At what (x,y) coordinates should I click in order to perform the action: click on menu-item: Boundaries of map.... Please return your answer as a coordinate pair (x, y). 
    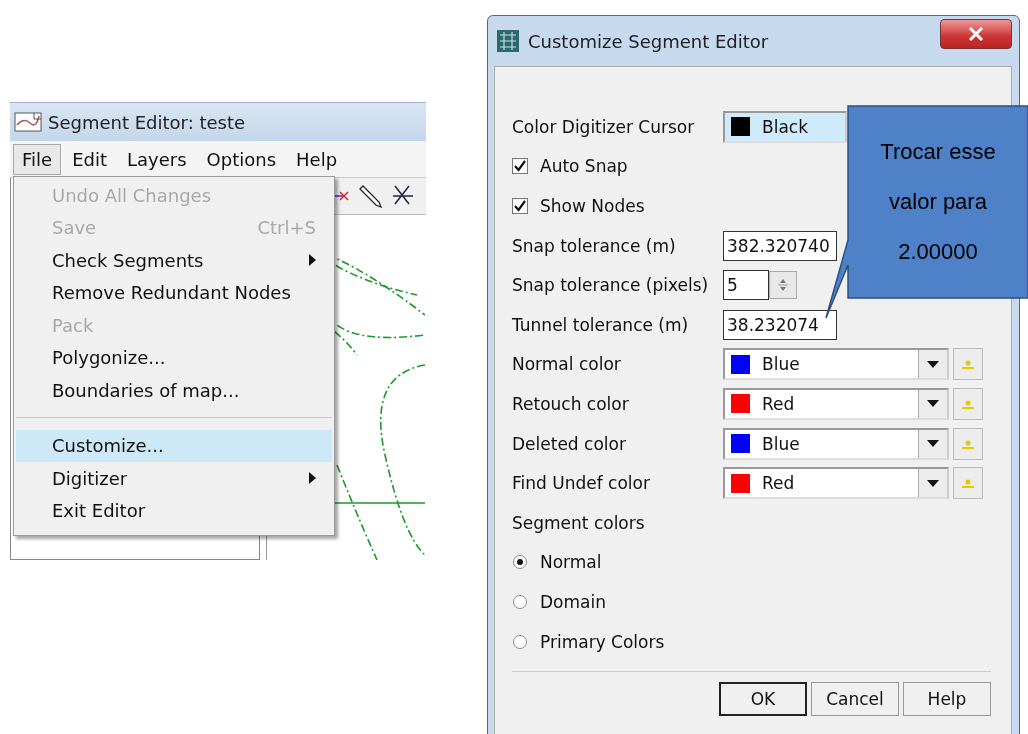
    Looking at the image, I should click on (174, 390).